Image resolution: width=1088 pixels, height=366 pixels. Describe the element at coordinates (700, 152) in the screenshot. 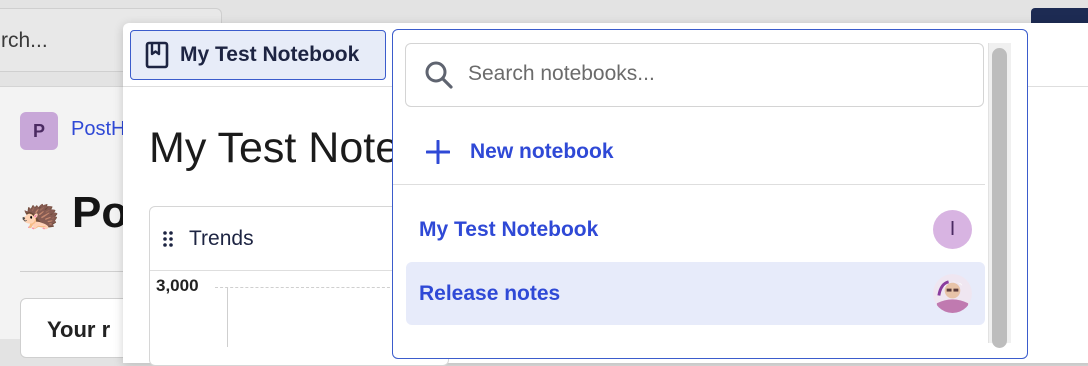

I see `new-notebook-button: New notebook` at that location.